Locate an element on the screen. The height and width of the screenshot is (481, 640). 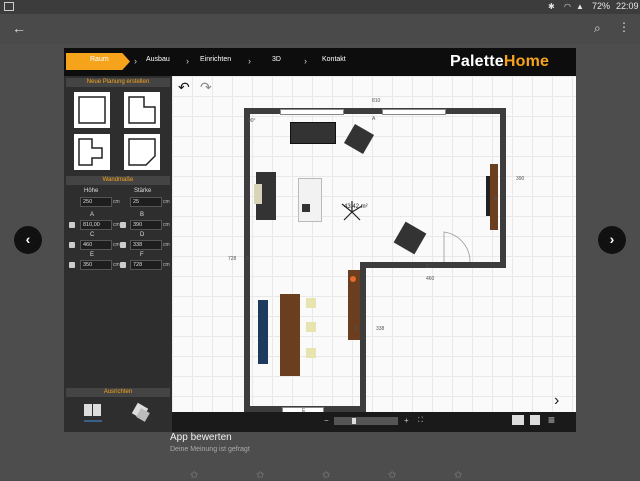
dim-right: 390 is located at coordinates (520, 179).